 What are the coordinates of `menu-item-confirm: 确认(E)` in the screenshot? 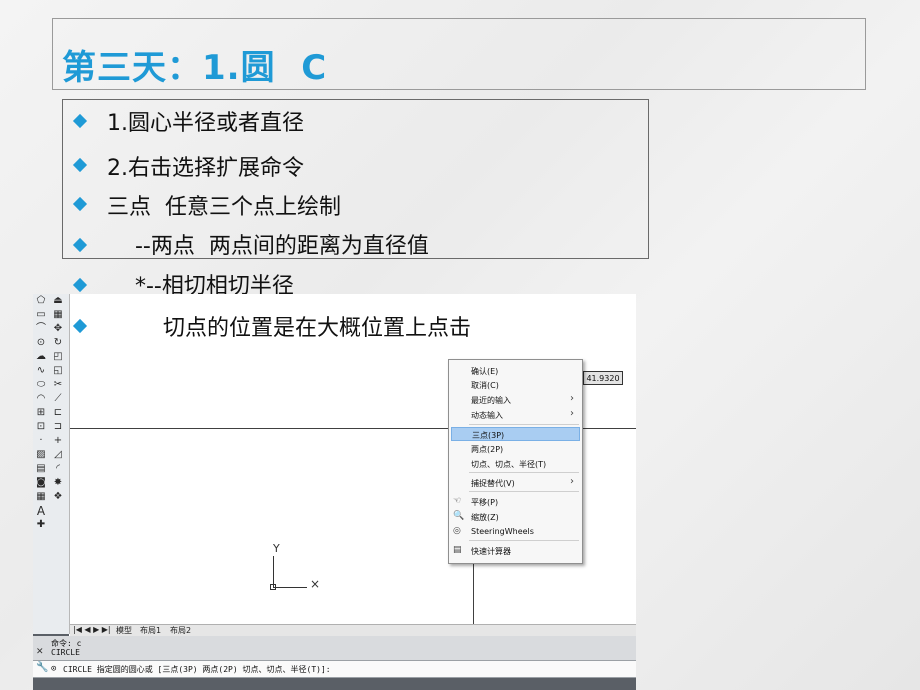 It's located at (515, 371).